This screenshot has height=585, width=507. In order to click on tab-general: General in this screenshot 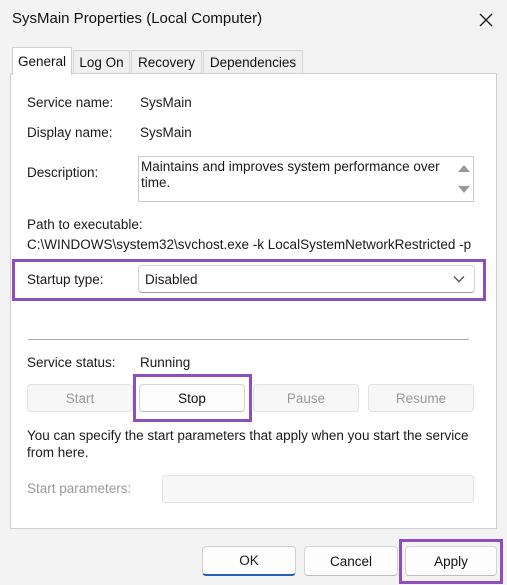, I will do `click(42, 61)`.